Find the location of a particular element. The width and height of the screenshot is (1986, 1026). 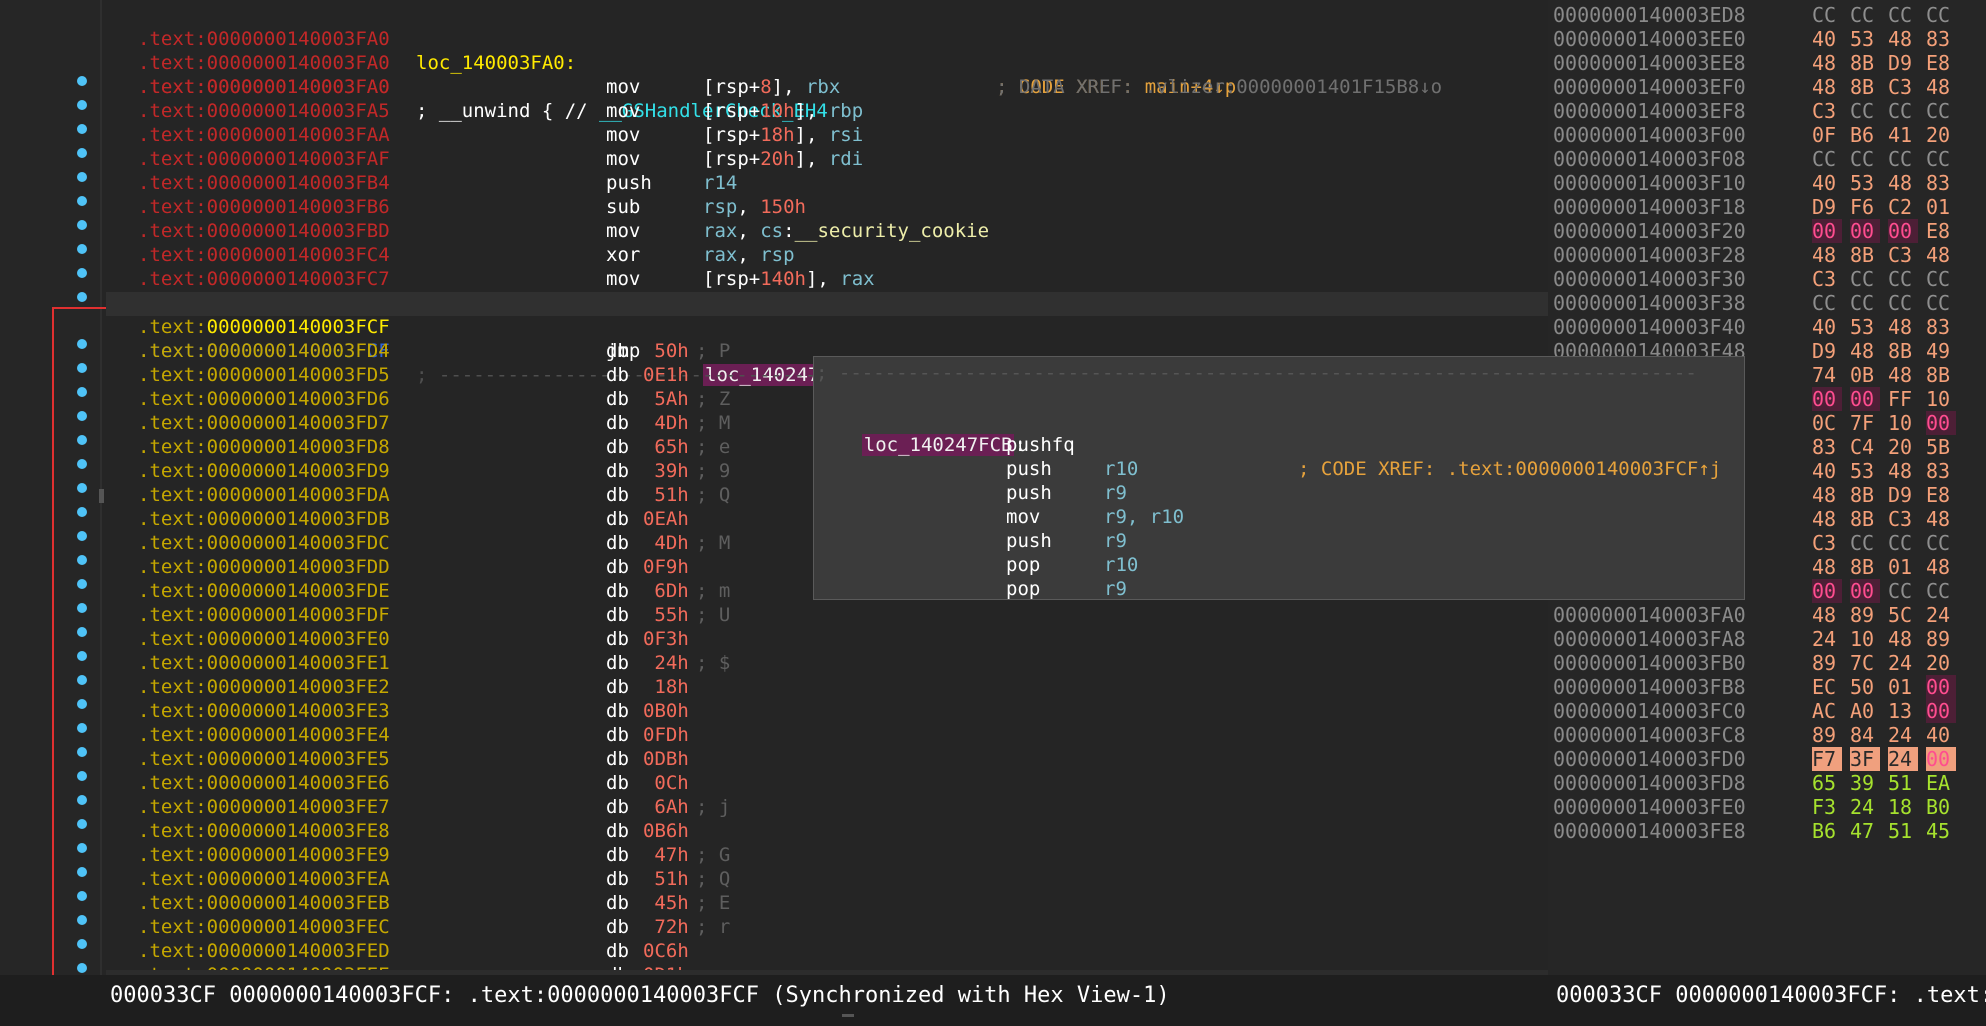

hex-byte: EA is located at coordinates (1941, 783).